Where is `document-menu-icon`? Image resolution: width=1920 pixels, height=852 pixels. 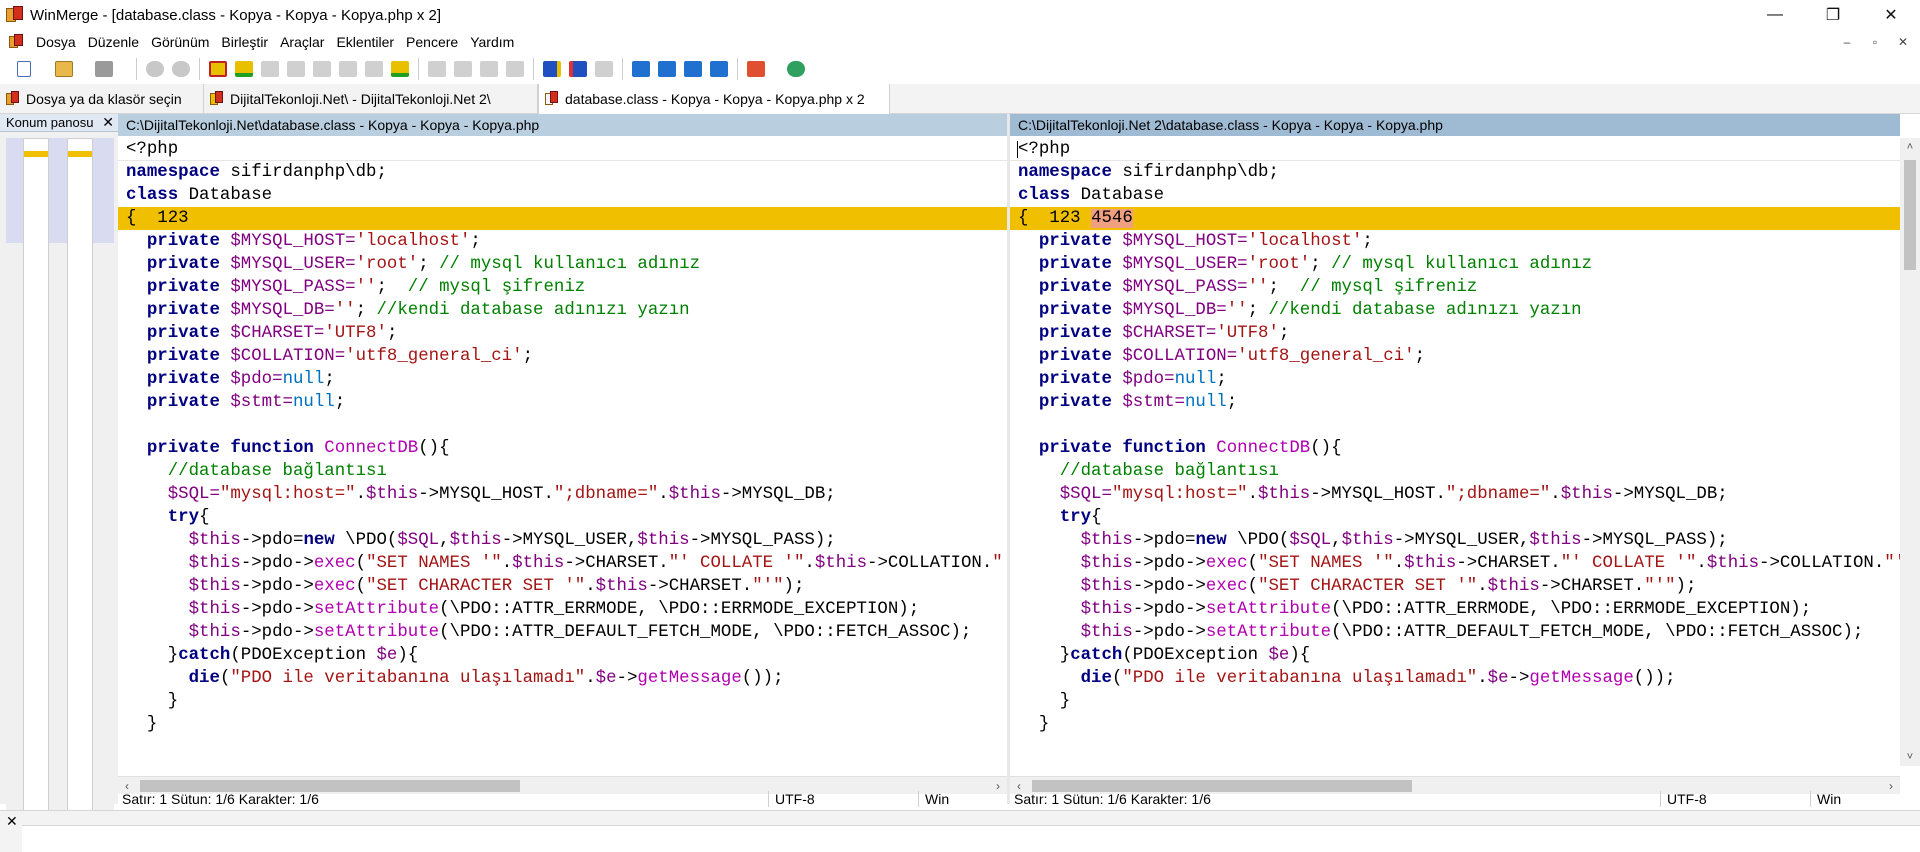
document-menu-icon is located at coordinates (16, 42).